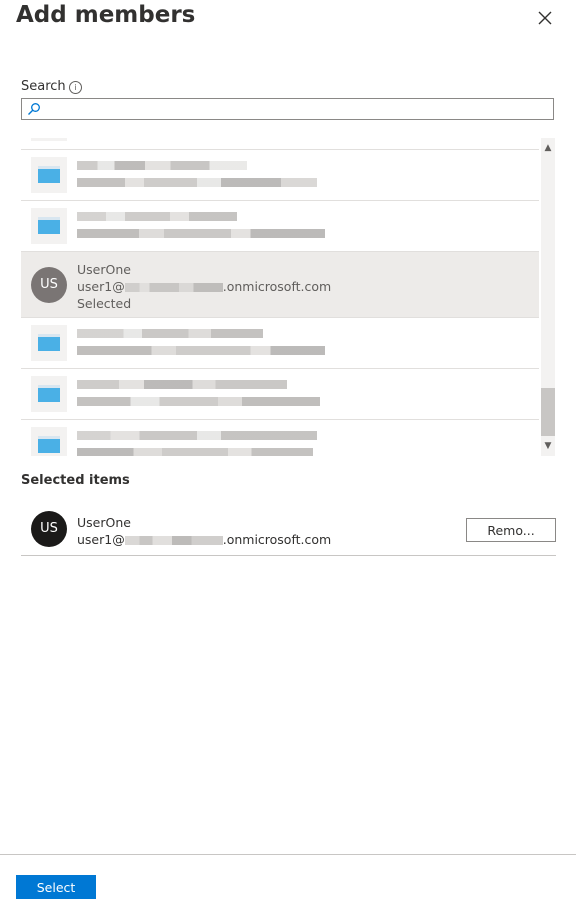 This screenshot has height=915, width=576. I want to click on panel-title: Add members, so click(106, 15).